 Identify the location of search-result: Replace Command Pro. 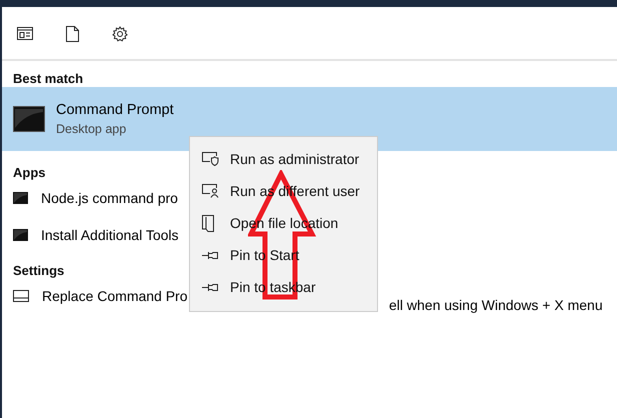
(97, 295).